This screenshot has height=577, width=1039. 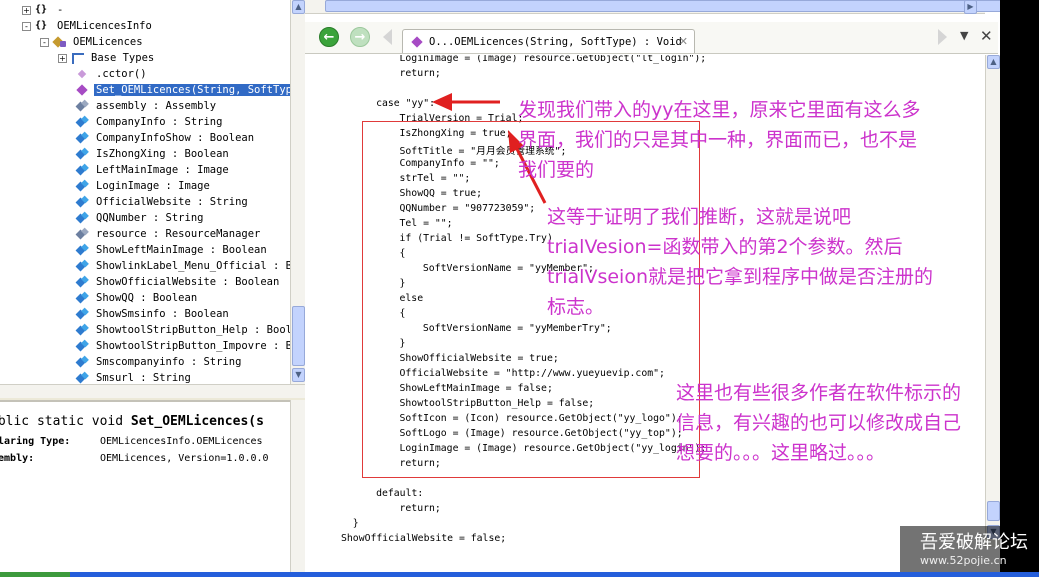 What do you see at coordinates (65, 421) in the screenshot?
I see `signature-modifiers: ublic static void` at bounding box center [65, 421].